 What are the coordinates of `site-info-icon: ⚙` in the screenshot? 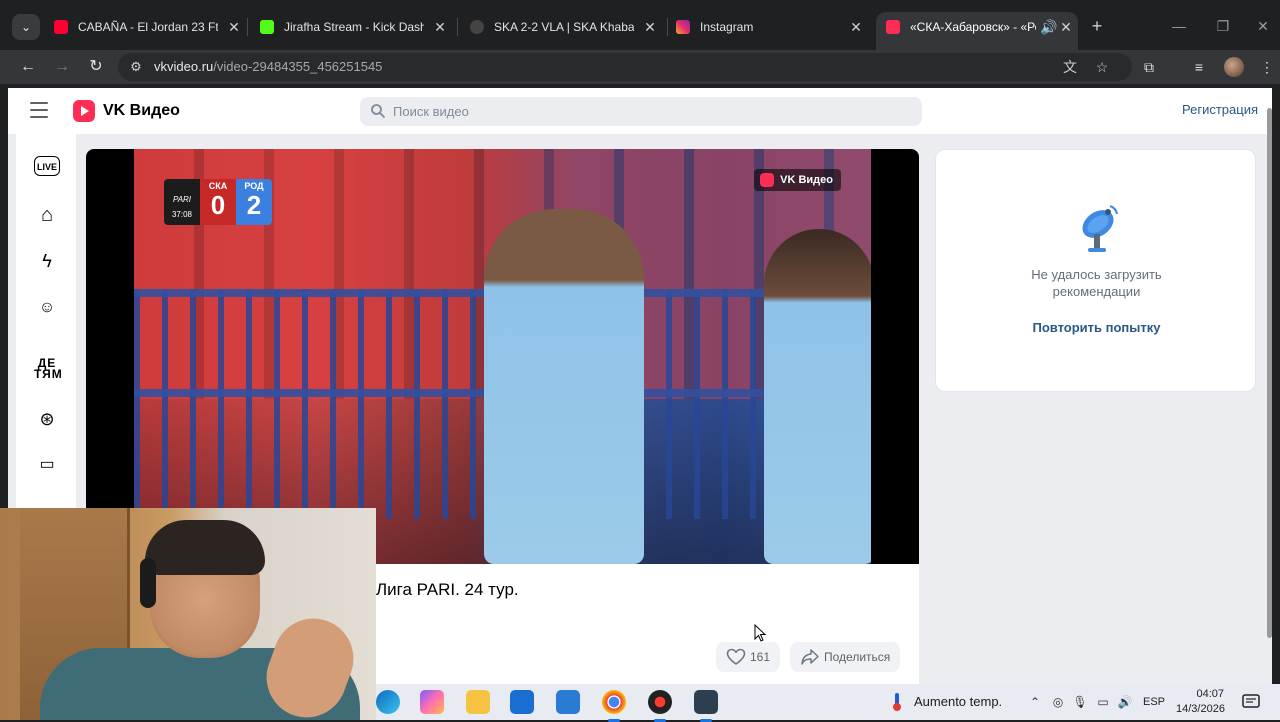 It's located at (136, 67).